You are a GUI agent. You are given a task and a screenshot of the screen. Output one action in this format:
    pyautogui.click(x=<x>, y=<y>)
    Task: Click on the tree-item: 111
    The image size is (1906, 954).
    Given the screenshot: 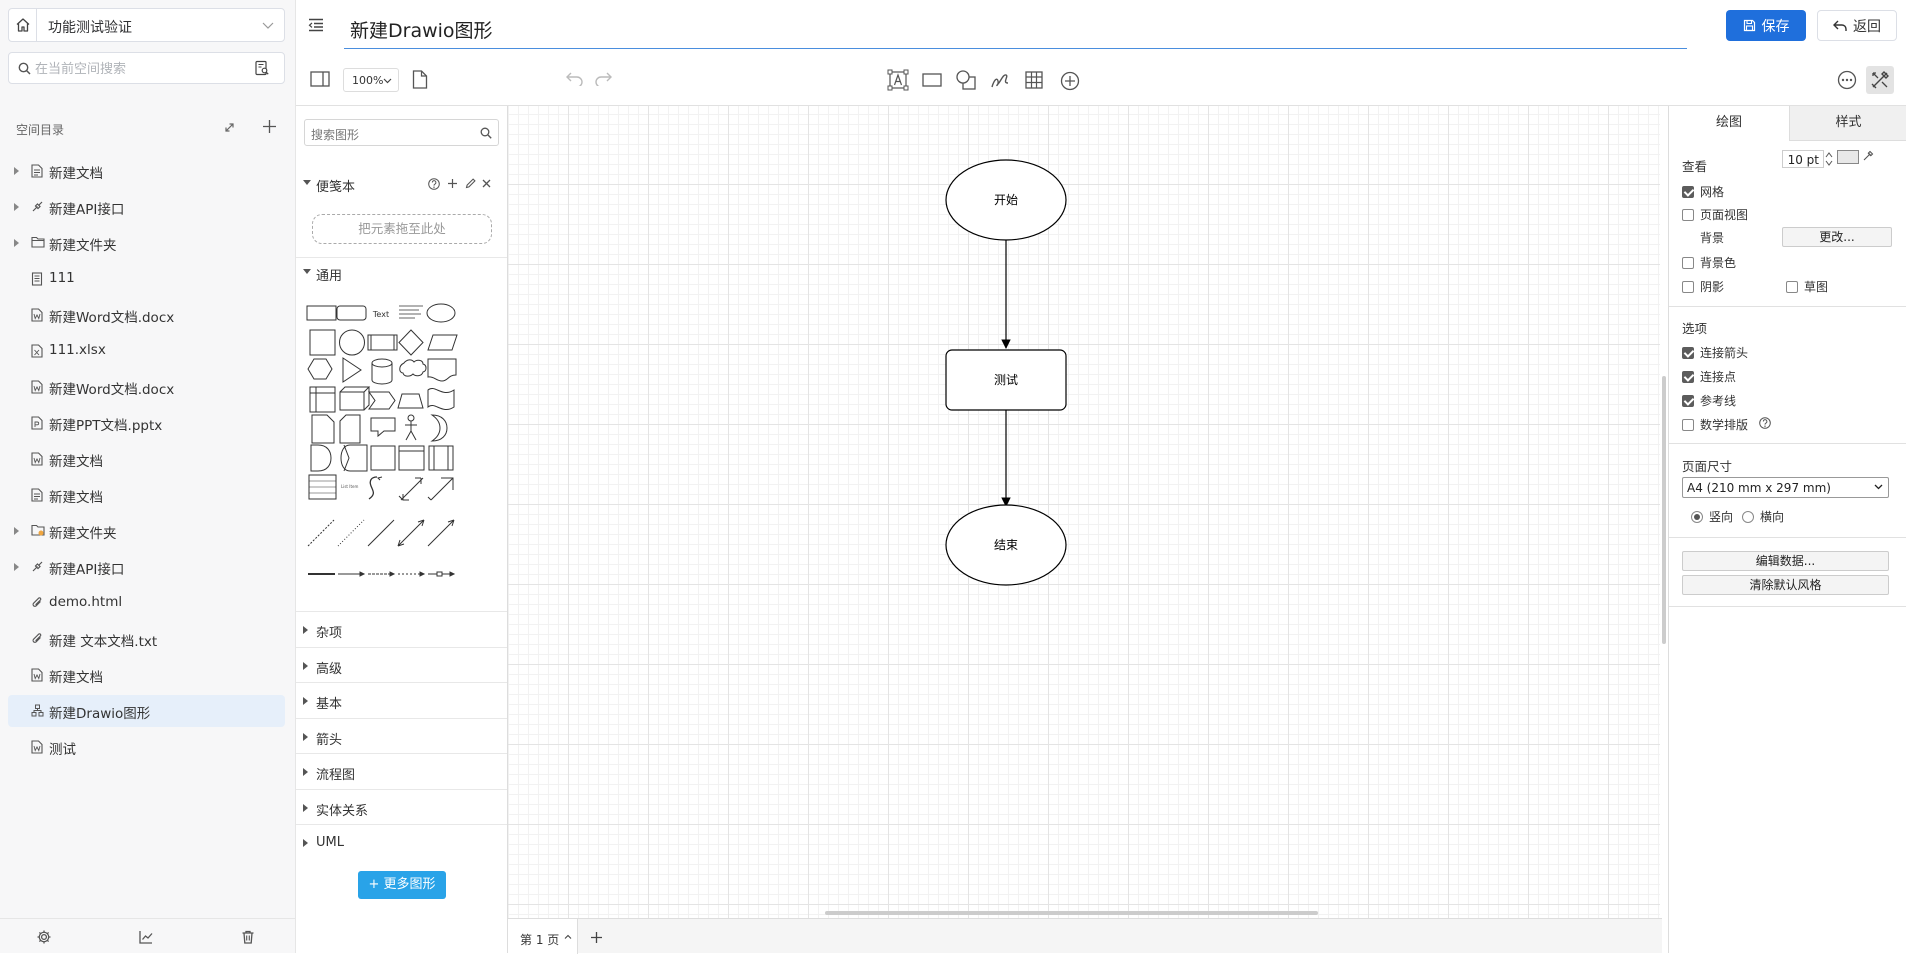 What is the action you would take?
    pyautogui.click(x=146, y=279)
    